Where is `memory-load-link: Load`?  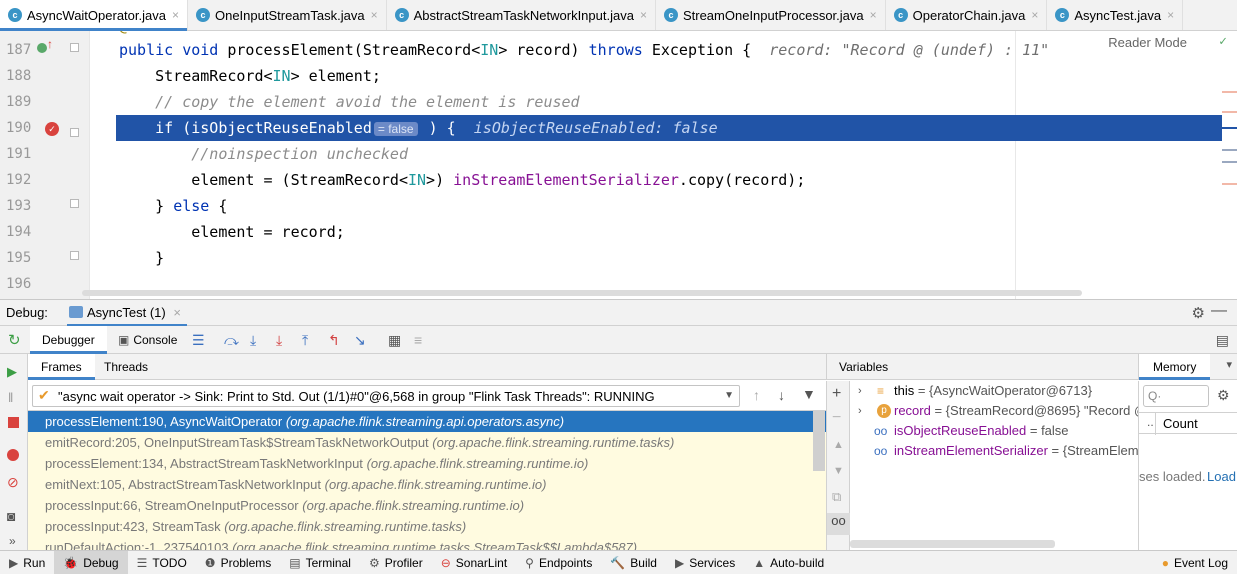 memory-load-link: Load is located at coordinates (1221, 476).